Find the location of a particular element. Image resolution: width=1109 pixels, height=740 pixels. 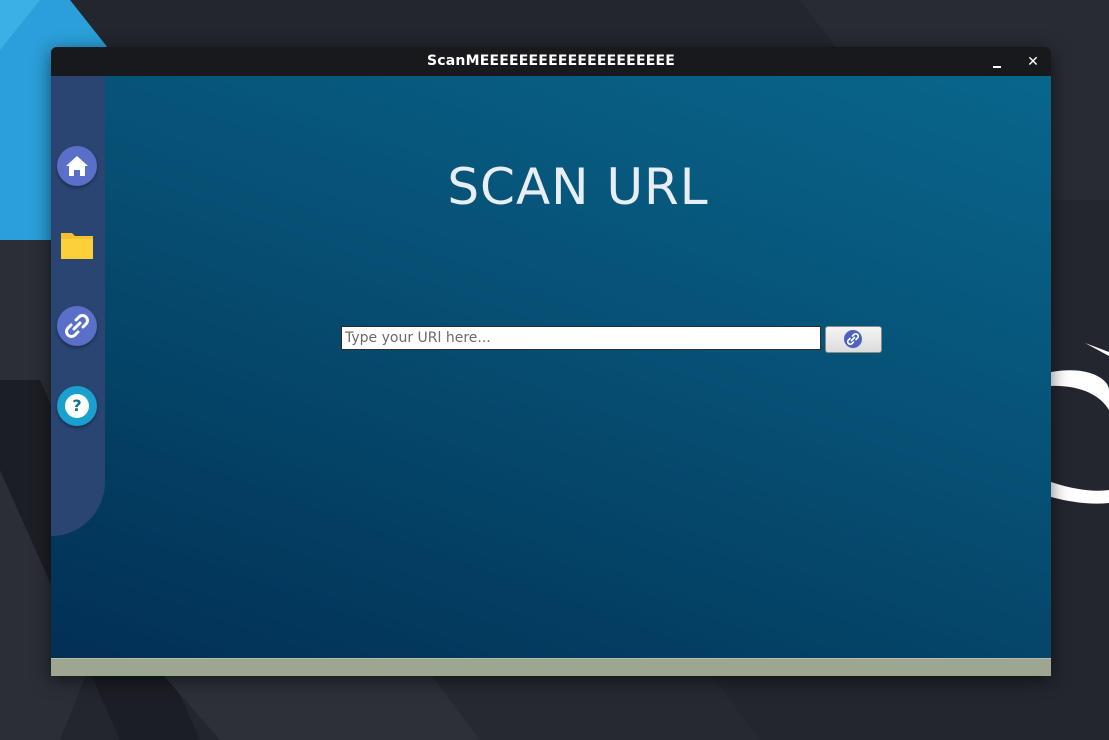

sidebar-item-files is located at coordinates (77, 246).